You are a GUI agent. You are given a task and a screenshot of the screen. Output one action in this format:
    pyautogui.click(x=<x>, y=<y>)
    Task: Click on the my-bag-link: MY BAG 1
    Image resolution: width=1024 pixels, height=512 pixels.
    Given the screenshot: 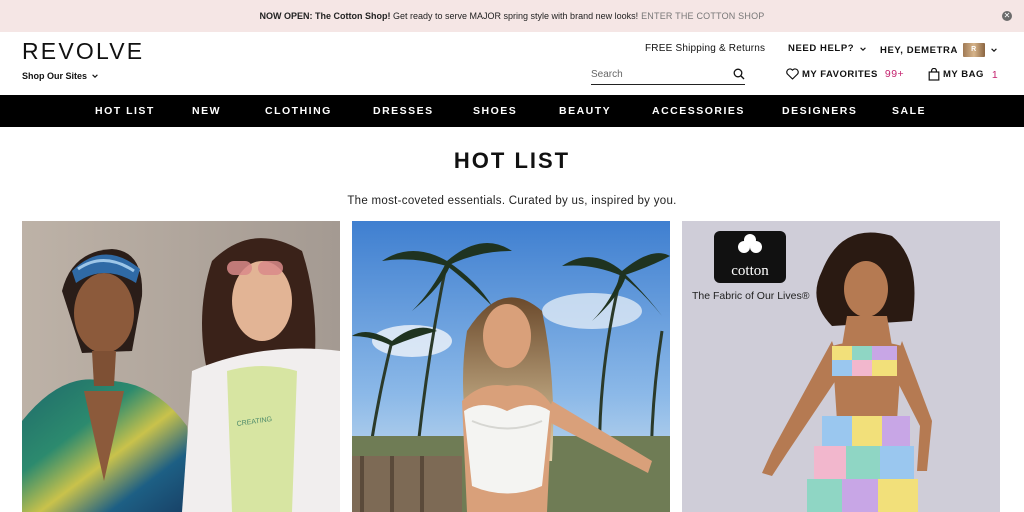 What is the action you would take?
    pyautogui.click(x=963, y=74)
    